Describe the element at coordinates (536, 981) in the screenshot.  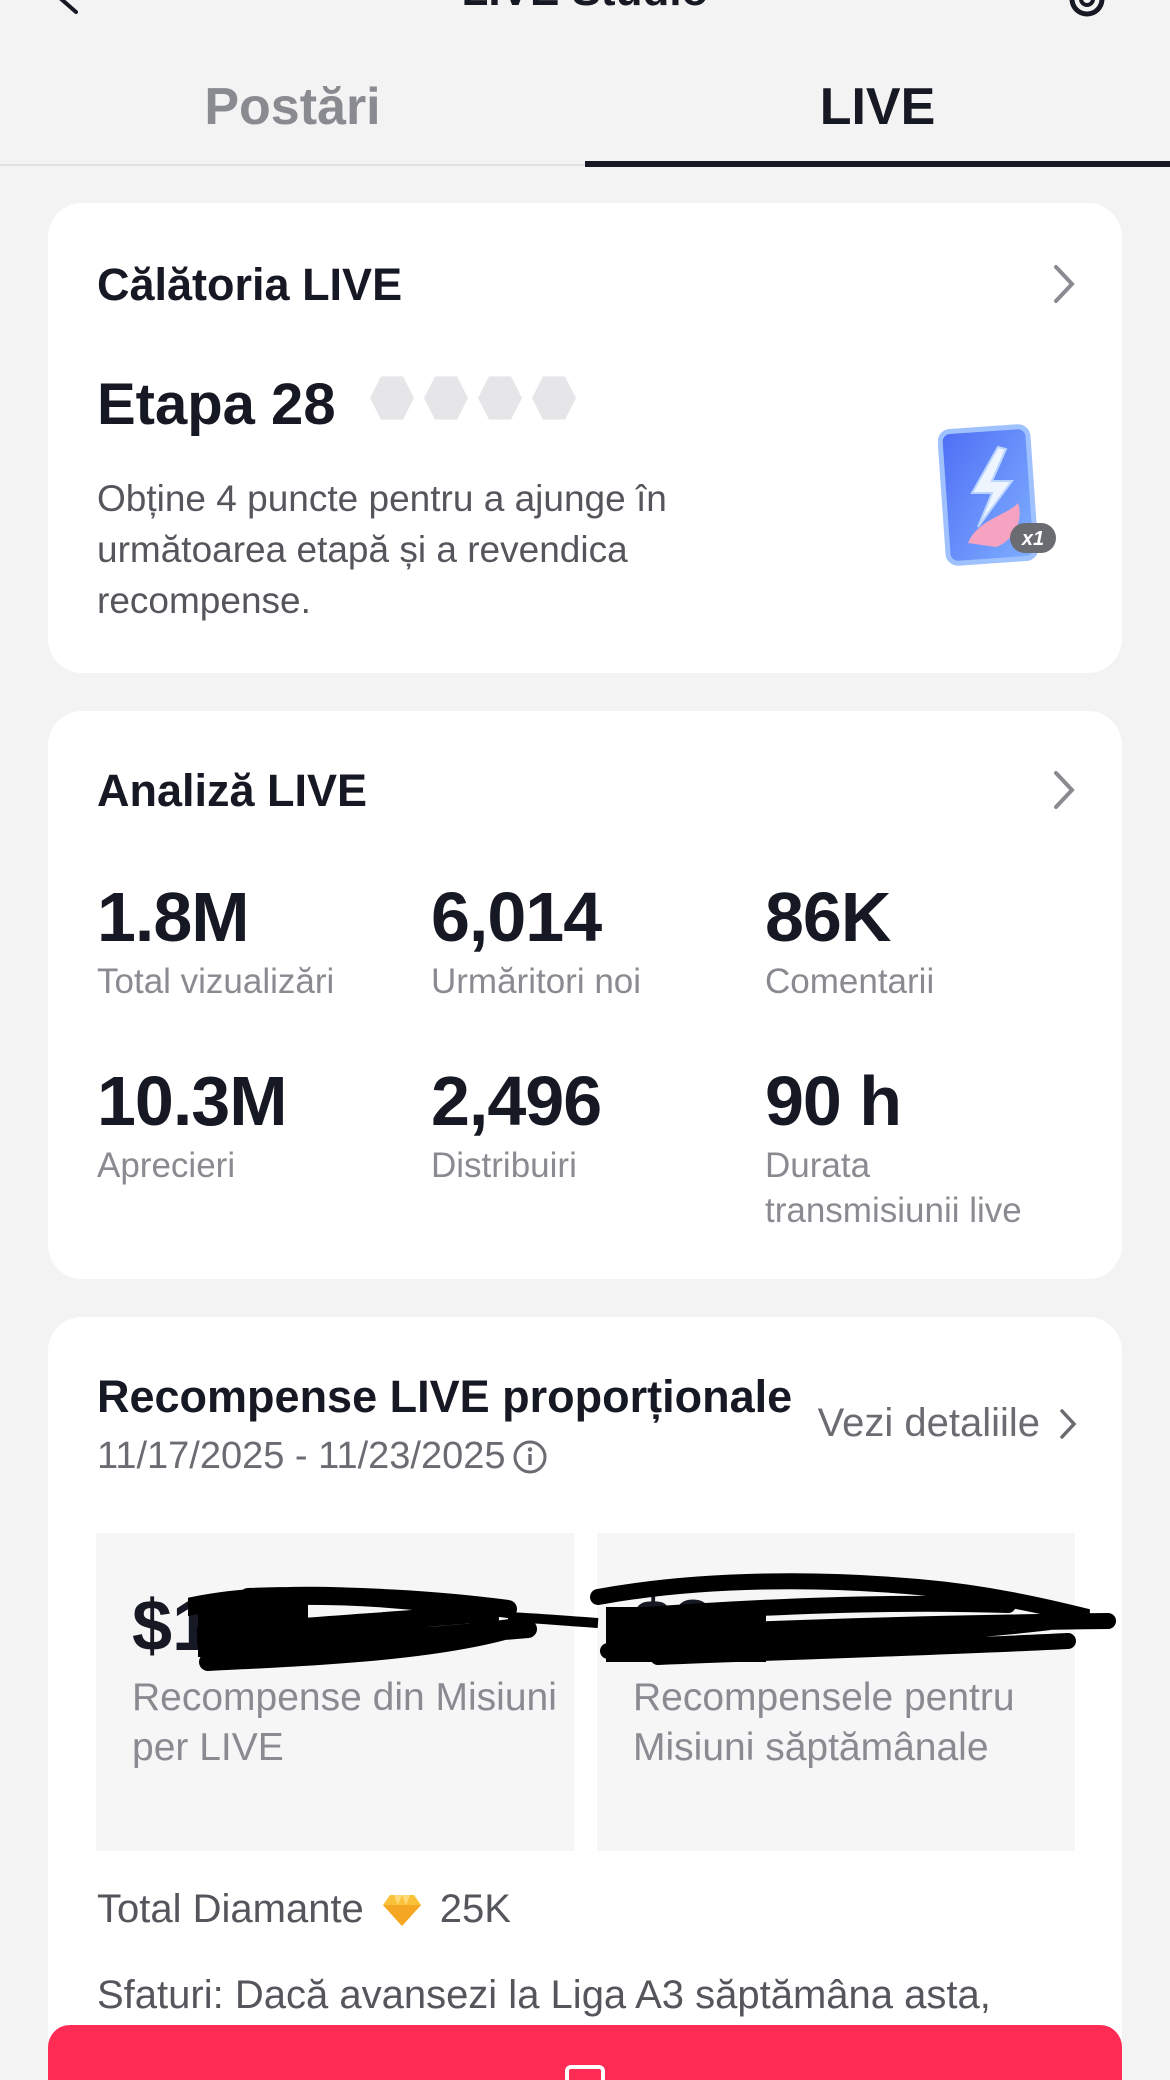
I see `stat-label: Urmăritori noi` at that location.